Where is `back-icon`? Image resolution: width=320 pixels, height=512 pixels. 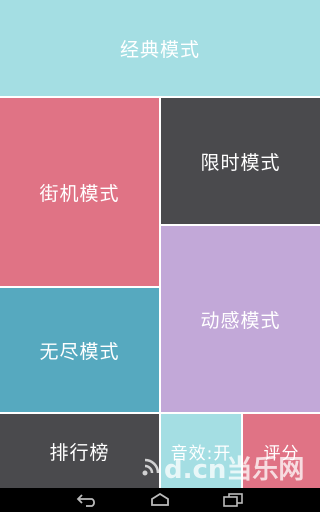
back-icon is located at coordinates (85, 500).